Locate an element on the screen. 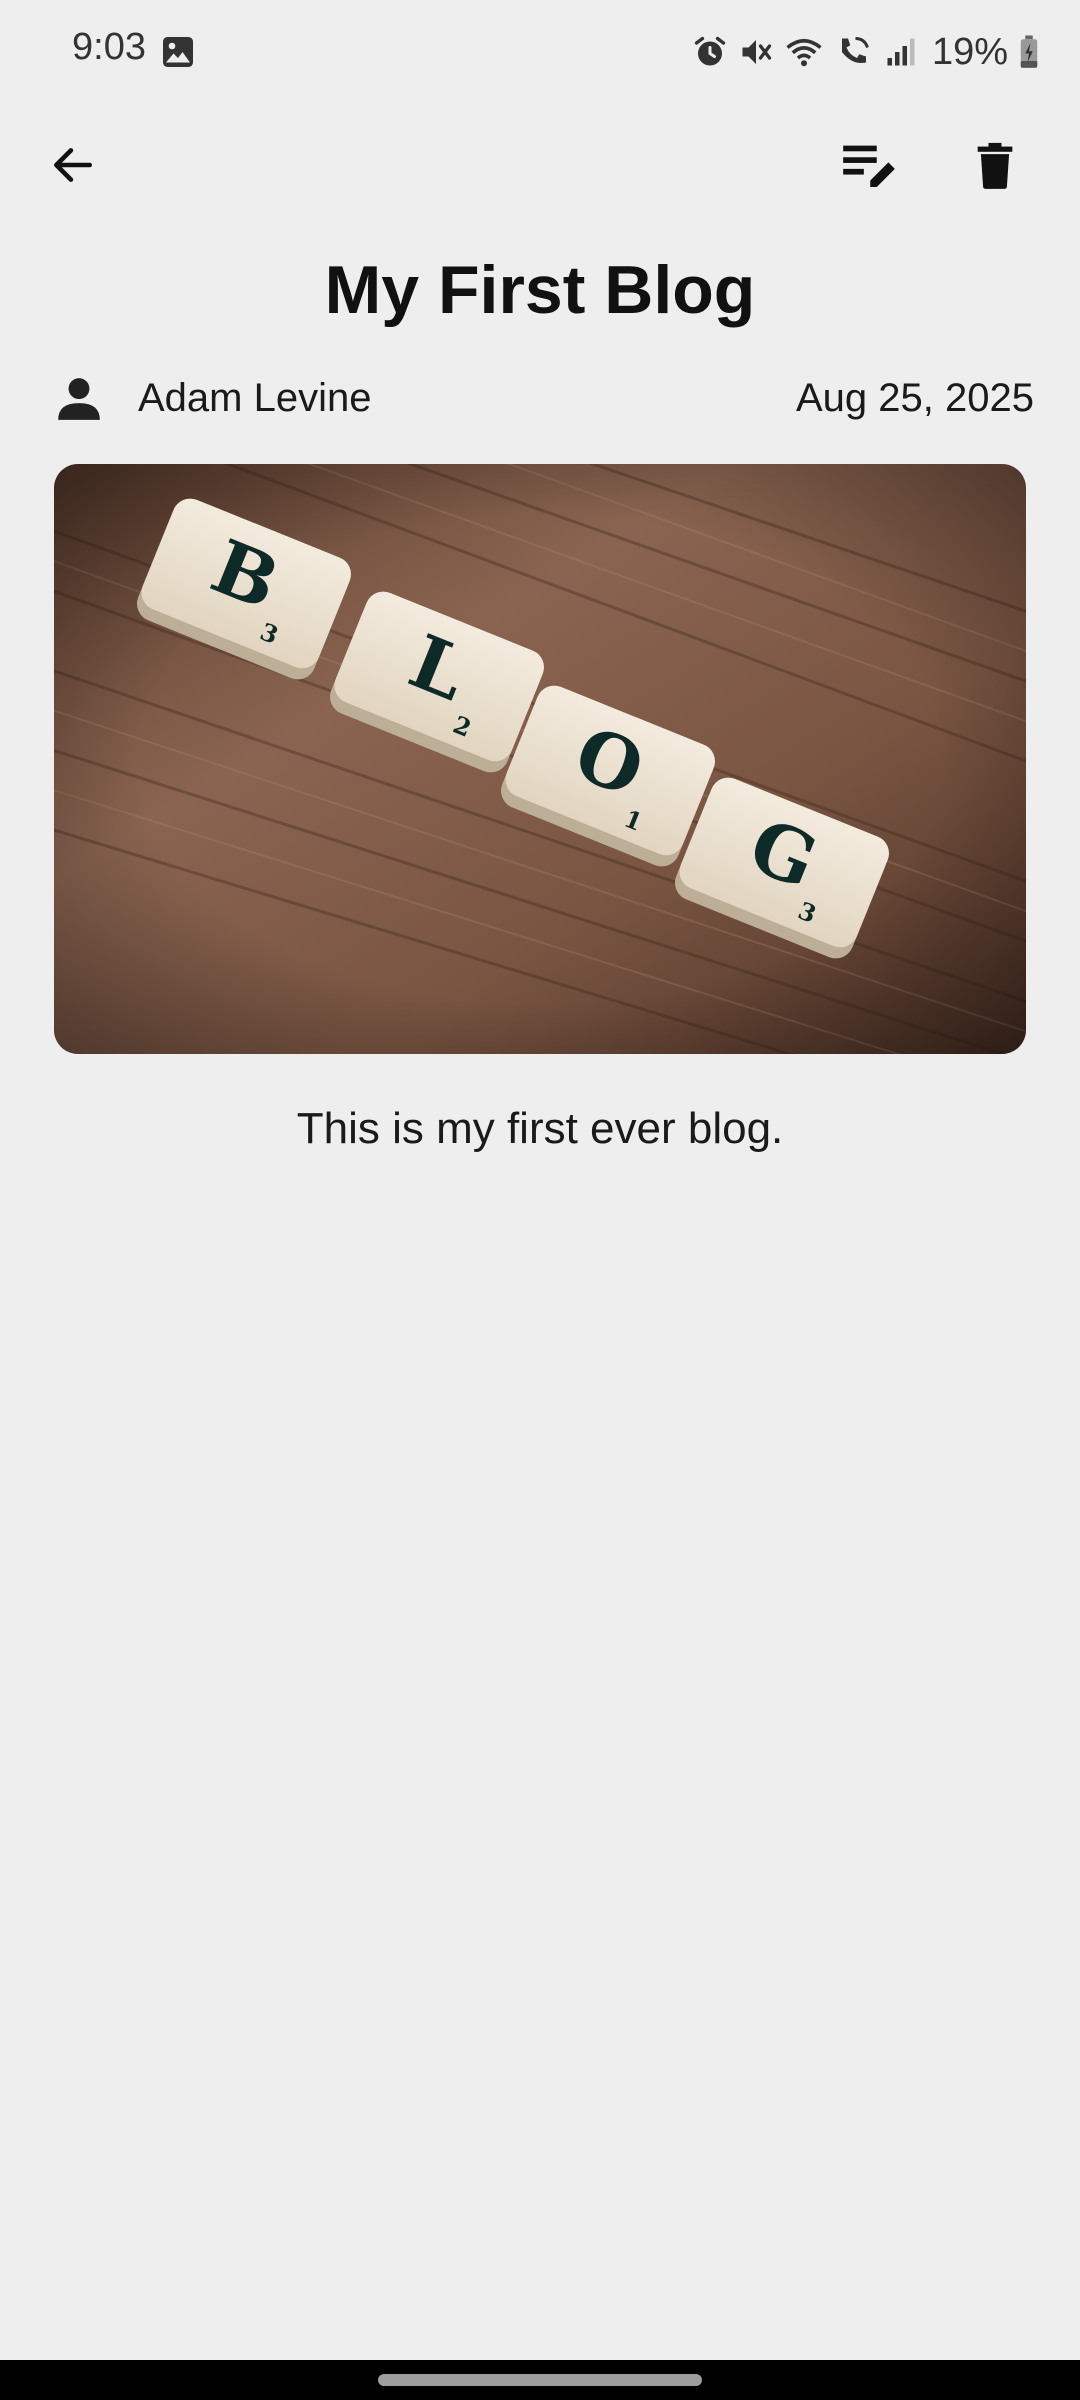 Image resolution: width=1080 pixels, height=2400 pixels. author-name: Adam Levine is located at coordinates (255, 398).